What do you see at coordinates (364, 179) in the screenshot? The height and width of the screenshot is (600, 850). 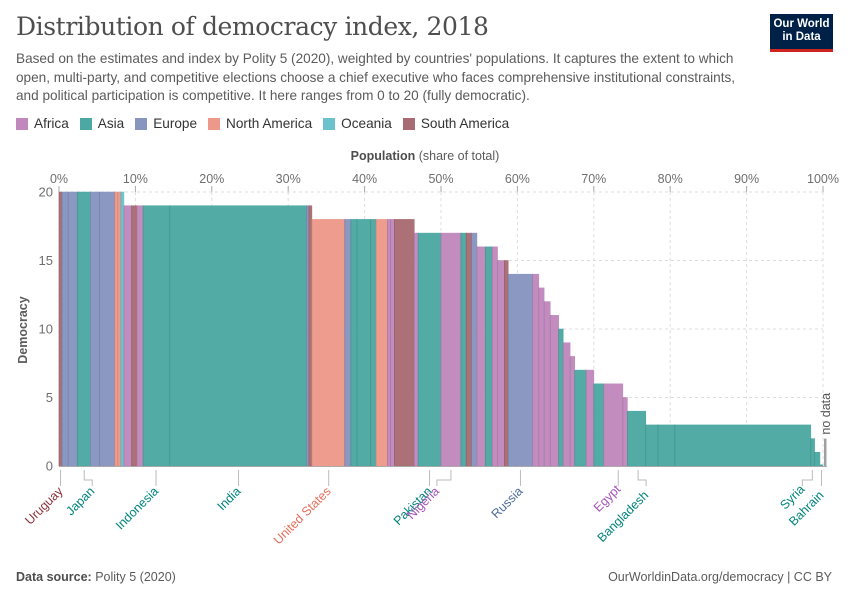 I see `x-tick-label: 40%` at bounding box center [364, 179].